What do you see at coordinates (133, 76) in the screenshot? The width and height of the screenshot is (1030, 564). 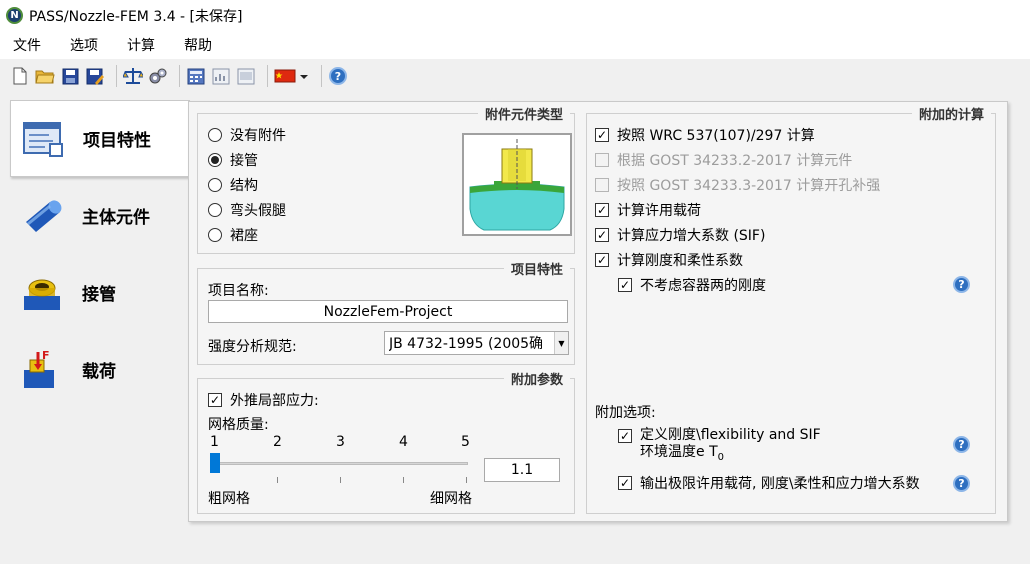 I see `balance-scale-icon` at bounding box center [133, 76].